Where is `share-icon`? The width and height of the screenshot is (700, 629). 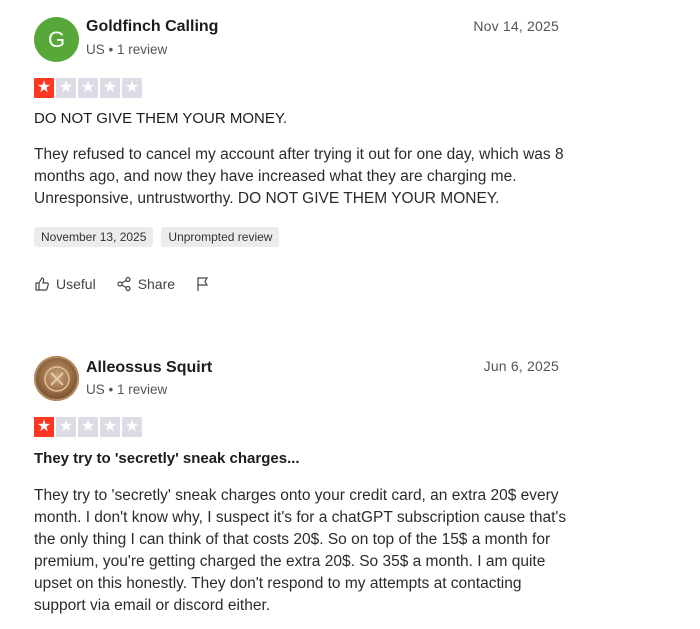
share-icon is located at coordinates (124, 284).